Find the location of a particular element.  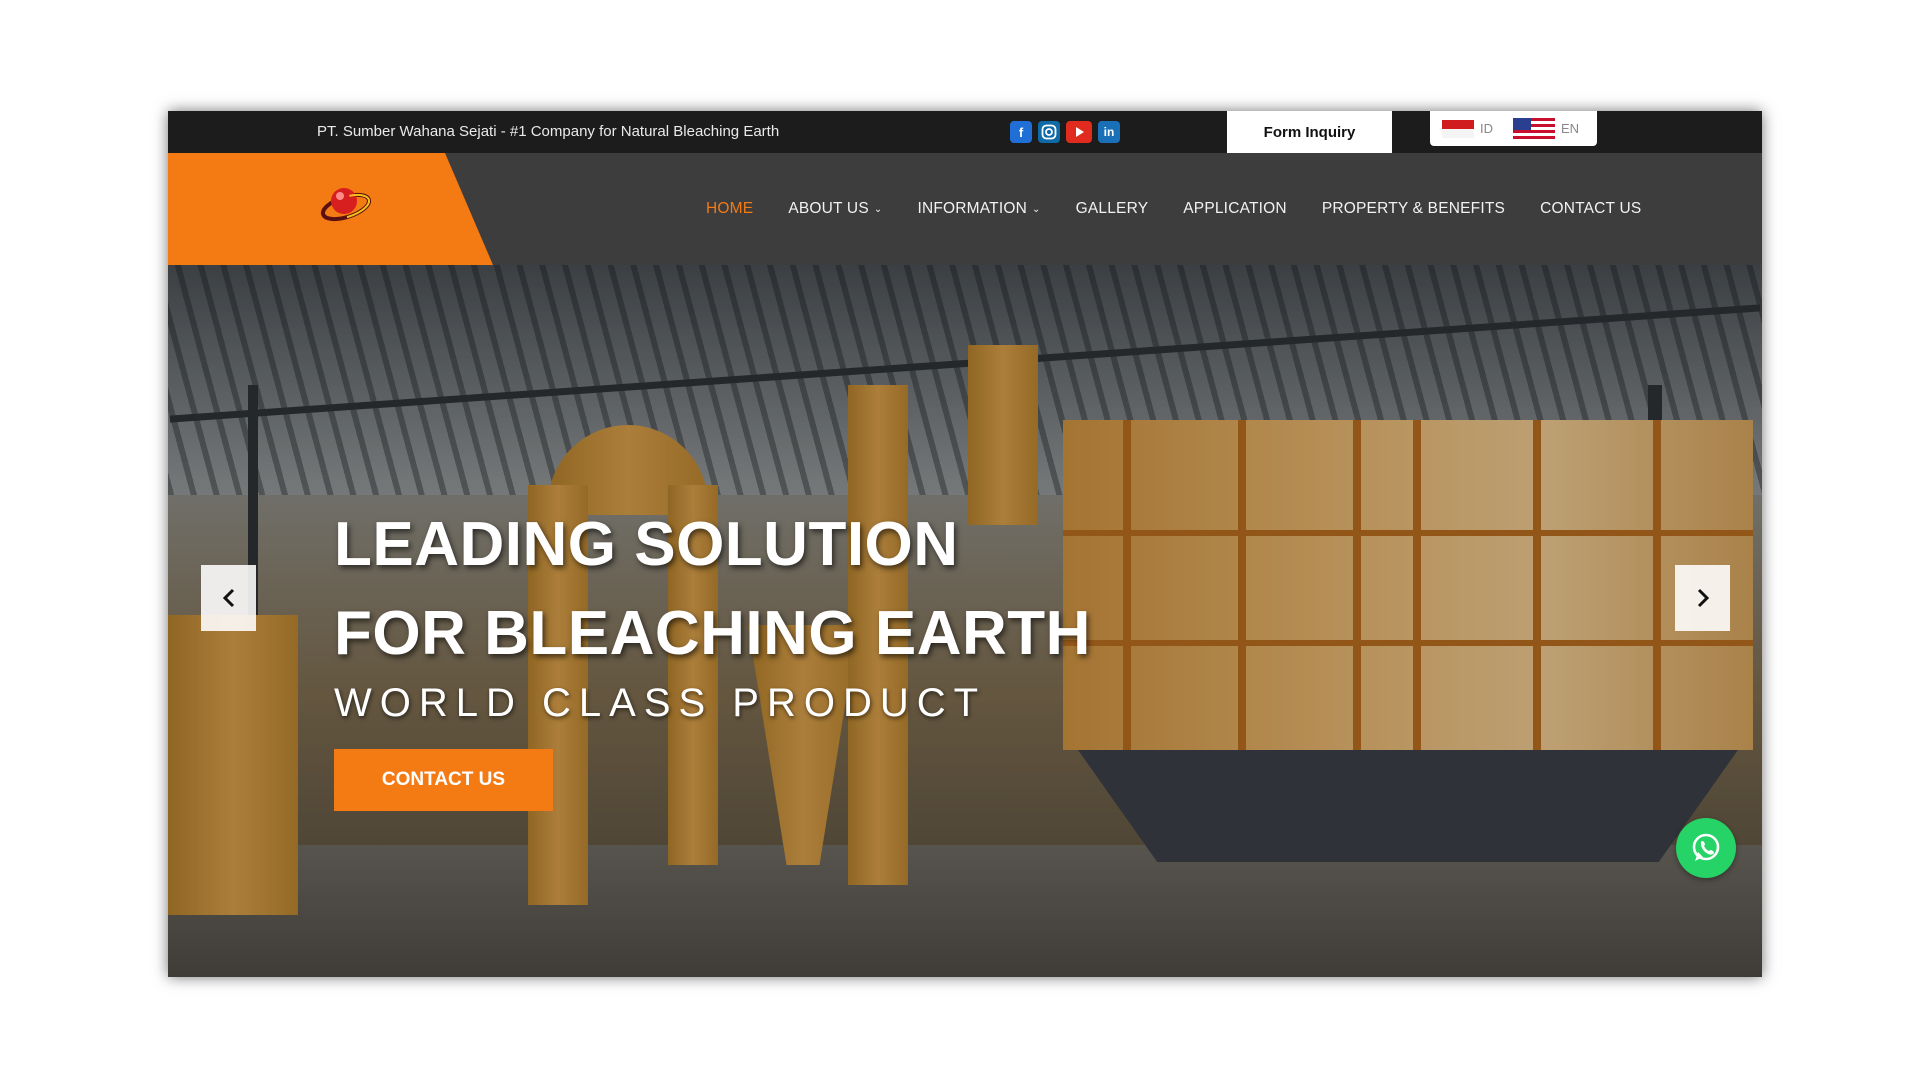

form-inquiry-button: Form Inquiry is located at coordinates (1309, 132).